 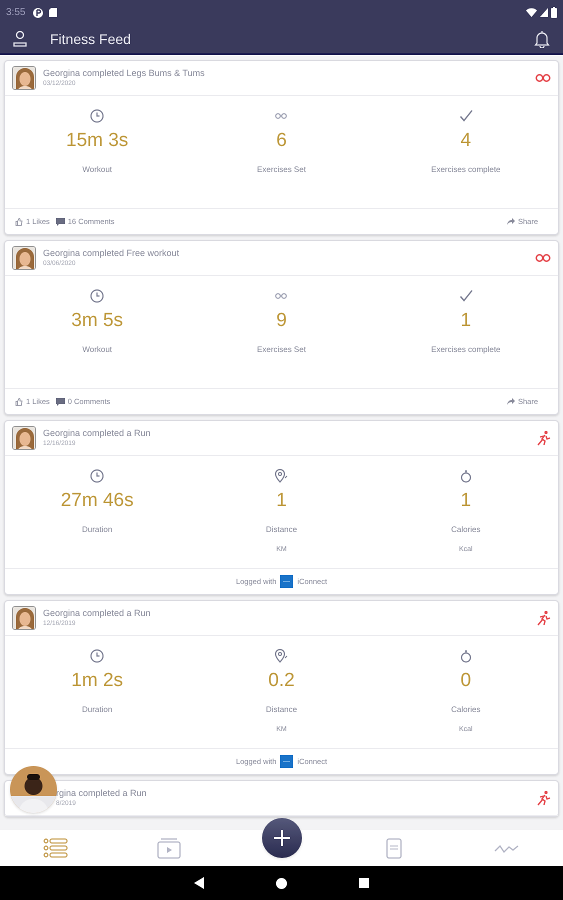 What do you see at coordinates (102, 793) in the screenshot?
I see `activity-title: rgina completed a Run` at bounding box center [102, 793].